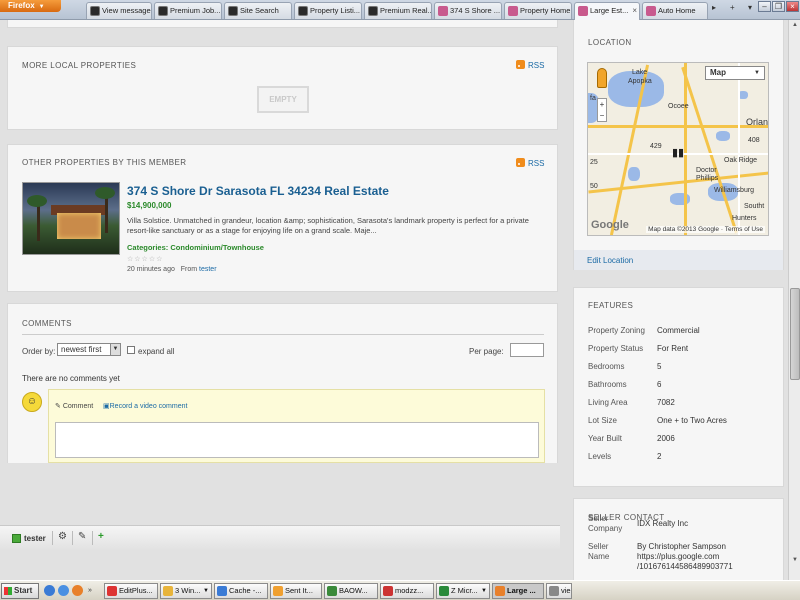 The image size is (800, 600). What do you see at coordinates (62, 536) in the screenshot?
I see `gear-icon: ⚙` at bounding box center [62, 536].